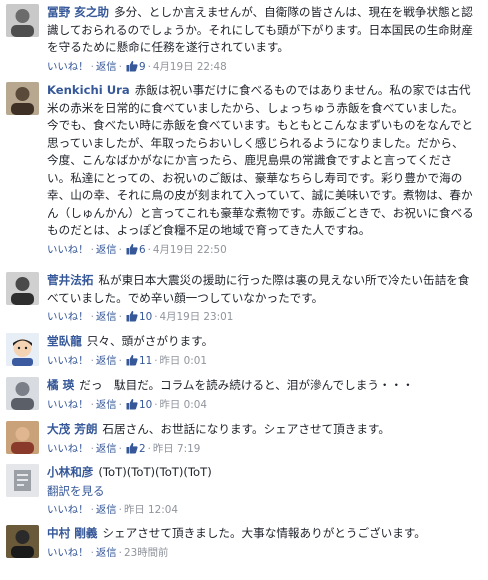  Describe the element at coordinates (155, 472) in the screenshot. I see `comment-text: (ToT)(ToT)(ToT)(ToT)` at that location.